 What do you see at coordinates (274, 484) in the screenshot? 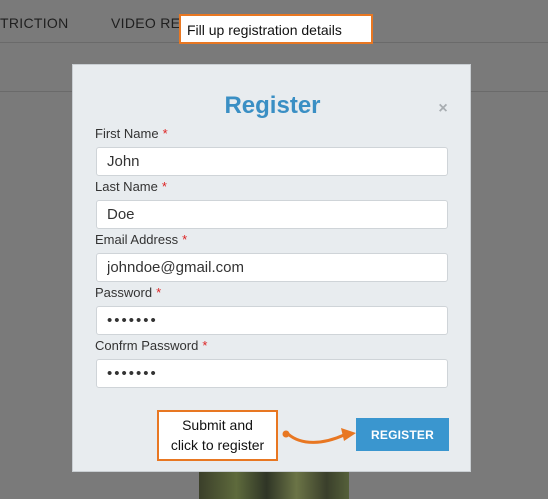
I see `background-image` at bounding box center [274, 484].